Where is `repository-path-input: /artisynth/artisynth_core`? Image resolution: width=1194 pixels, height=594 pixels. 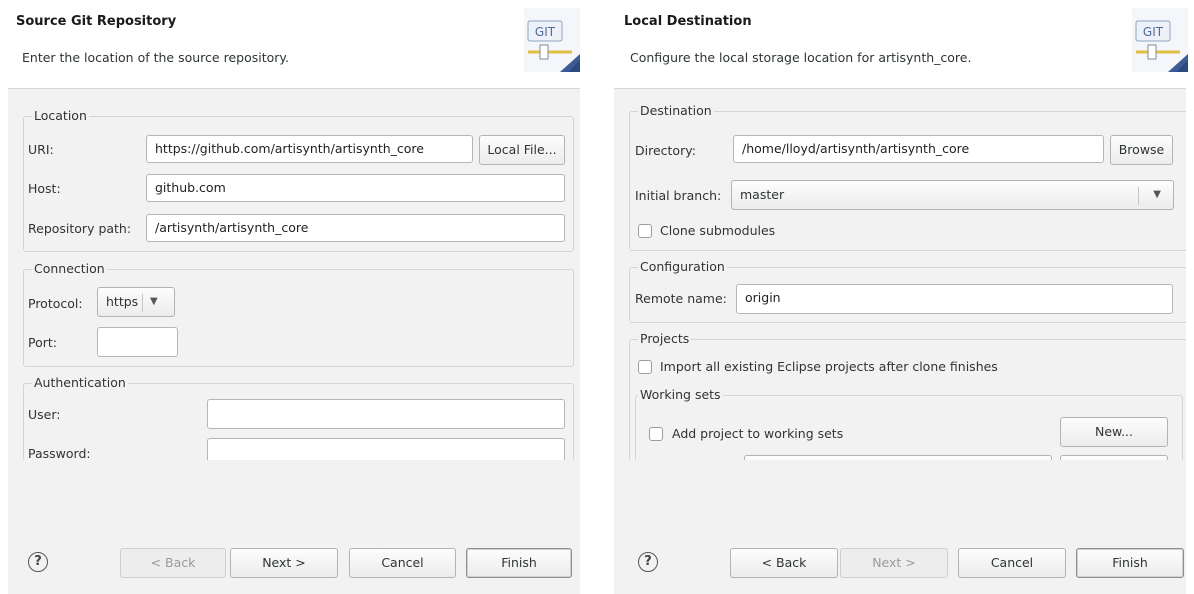
repository-path-input: /artisynth/artisynth_core is located at coordinates (355, 228).